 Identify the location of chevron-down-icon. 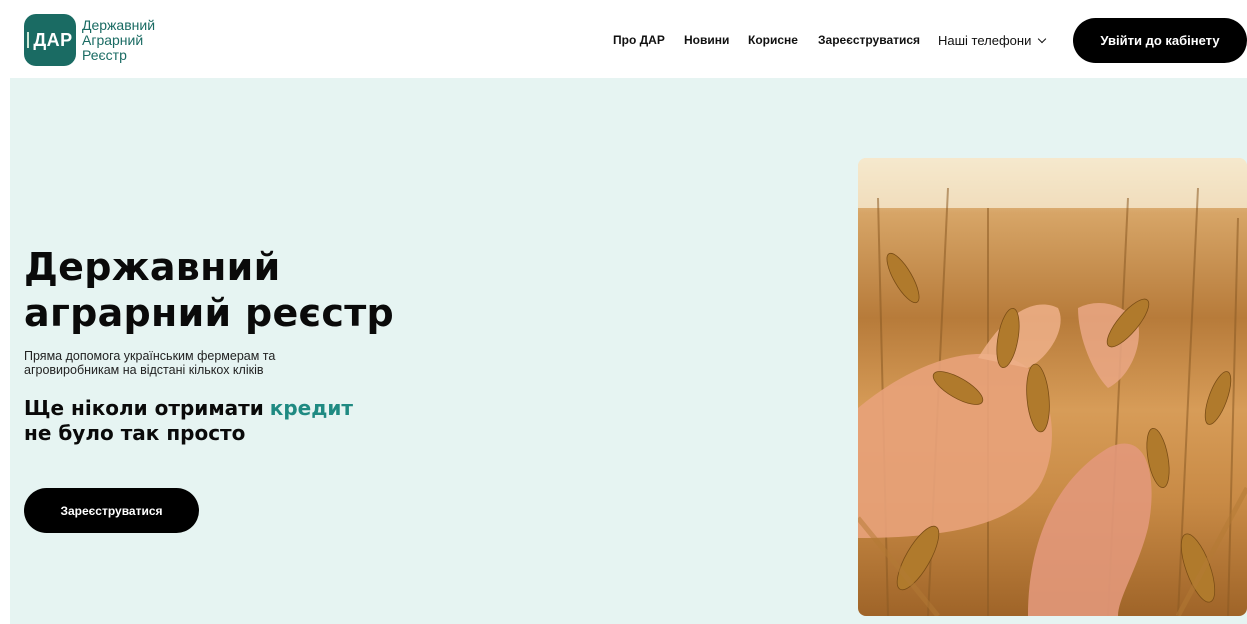
(1042, 38).